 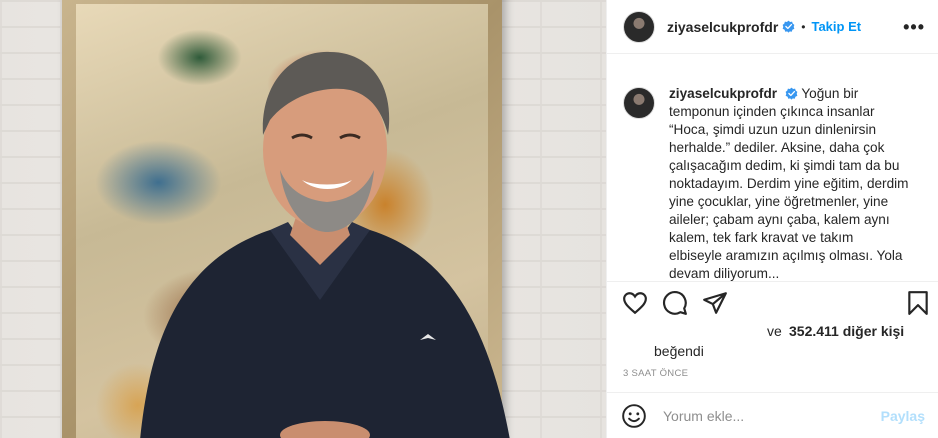 I want to click on comment-icon, so click(x=675, y=303).